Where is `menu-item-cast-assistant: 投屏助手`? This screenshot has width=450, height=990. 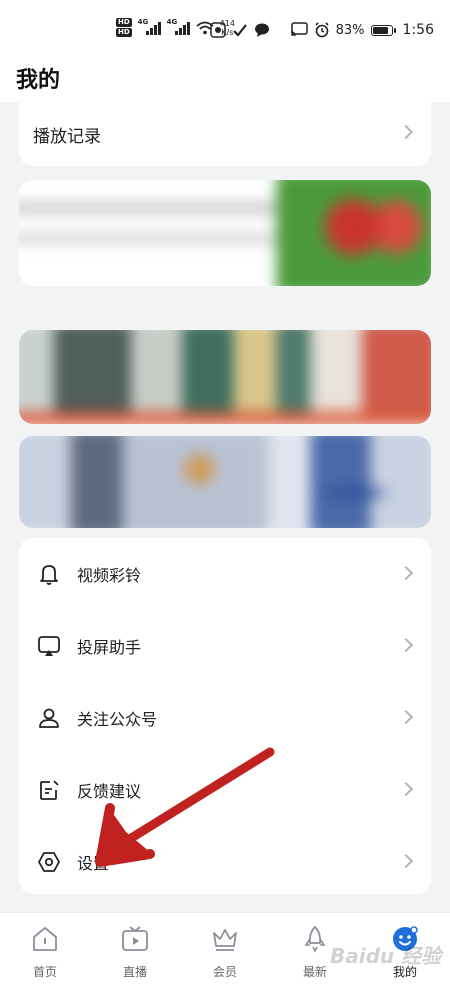
menu-item-cast-assistant: 投屏助手 is located at coordinates (225, 646).